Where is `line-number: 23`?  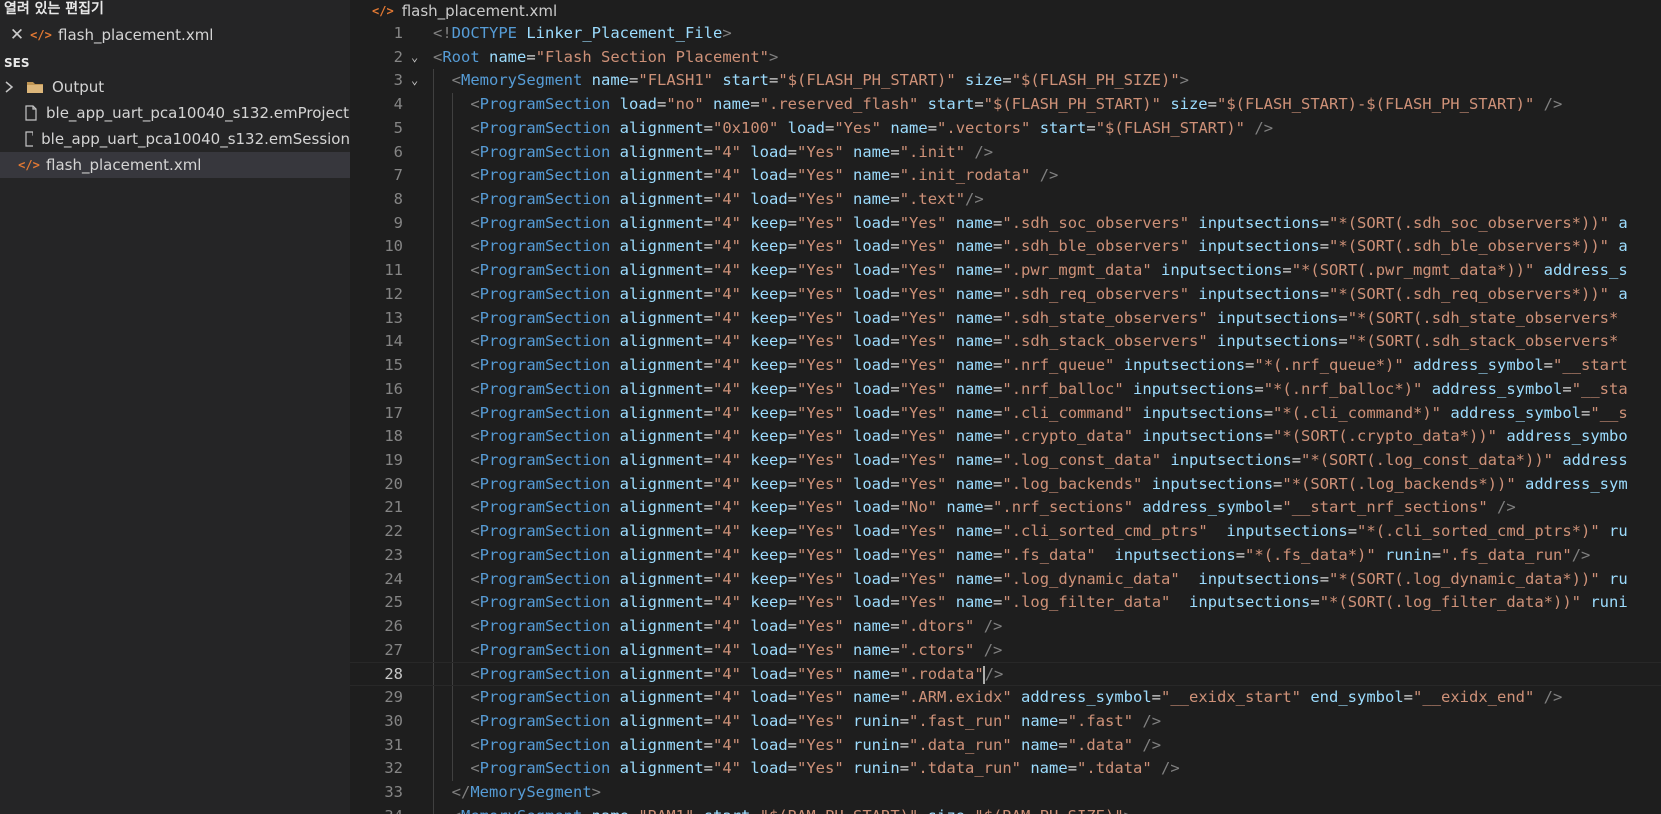
line-number: 23 is located at coordinates (393, 554).